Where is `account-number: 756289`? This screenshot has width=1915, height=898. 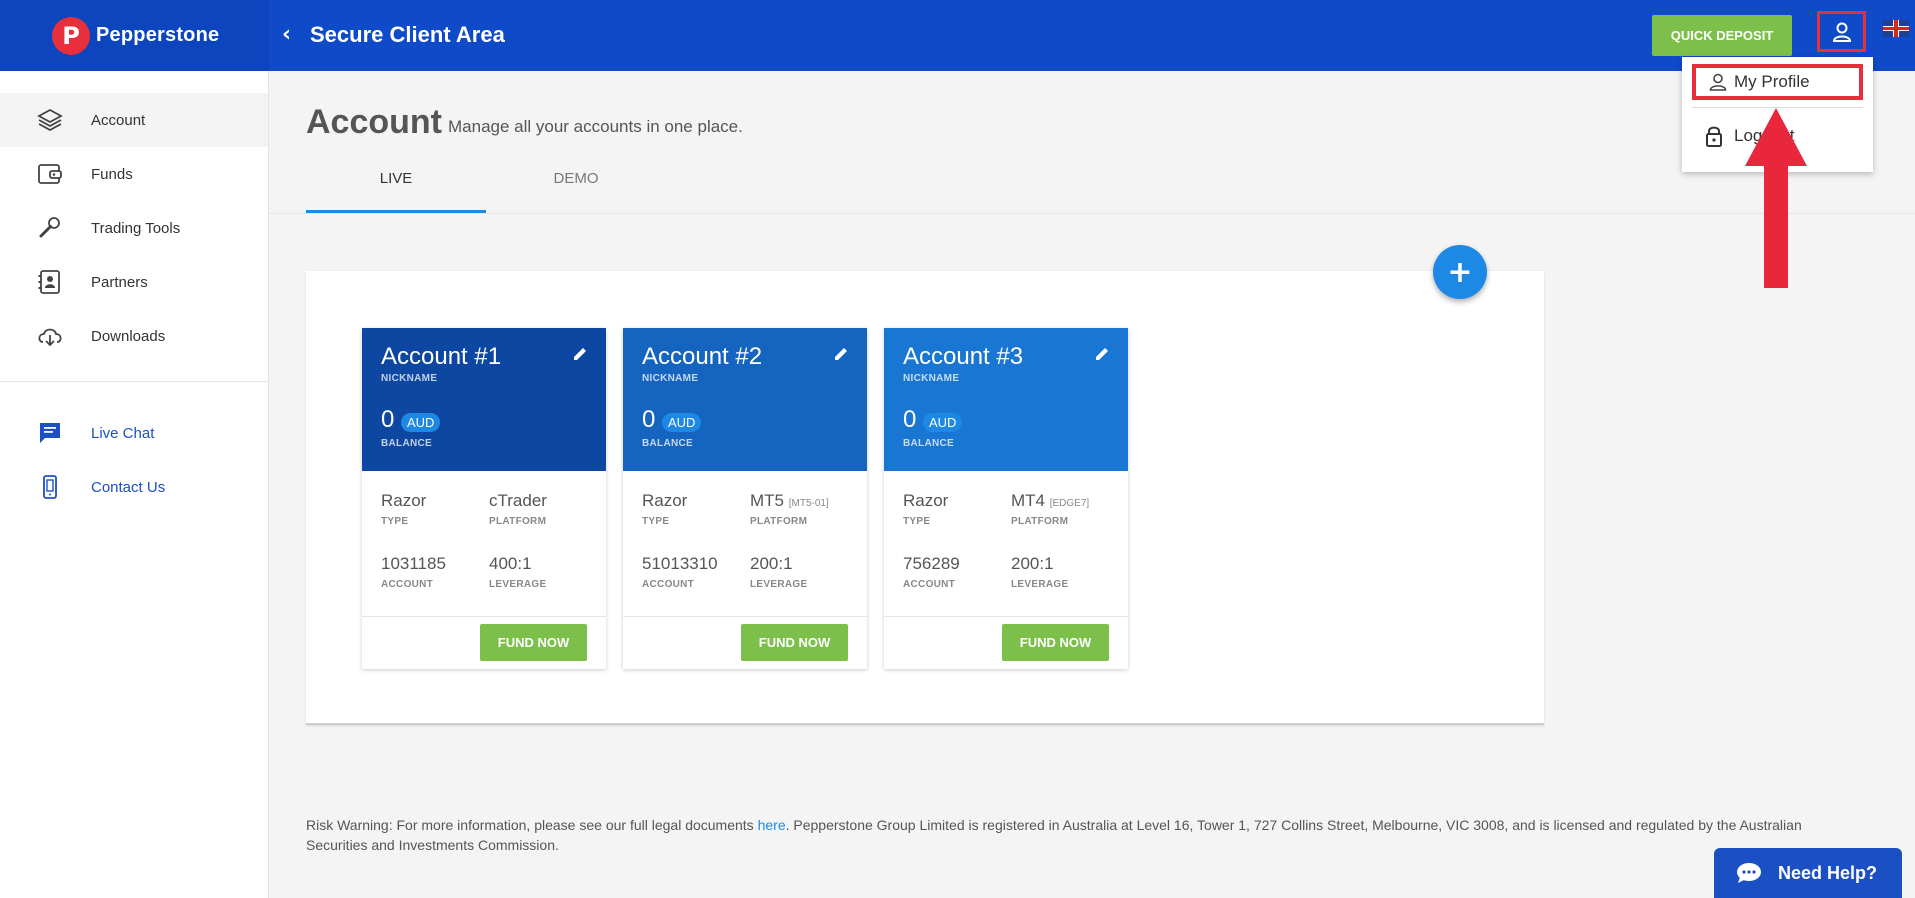 account-number: 756289 is located at coordinates (931, 563).